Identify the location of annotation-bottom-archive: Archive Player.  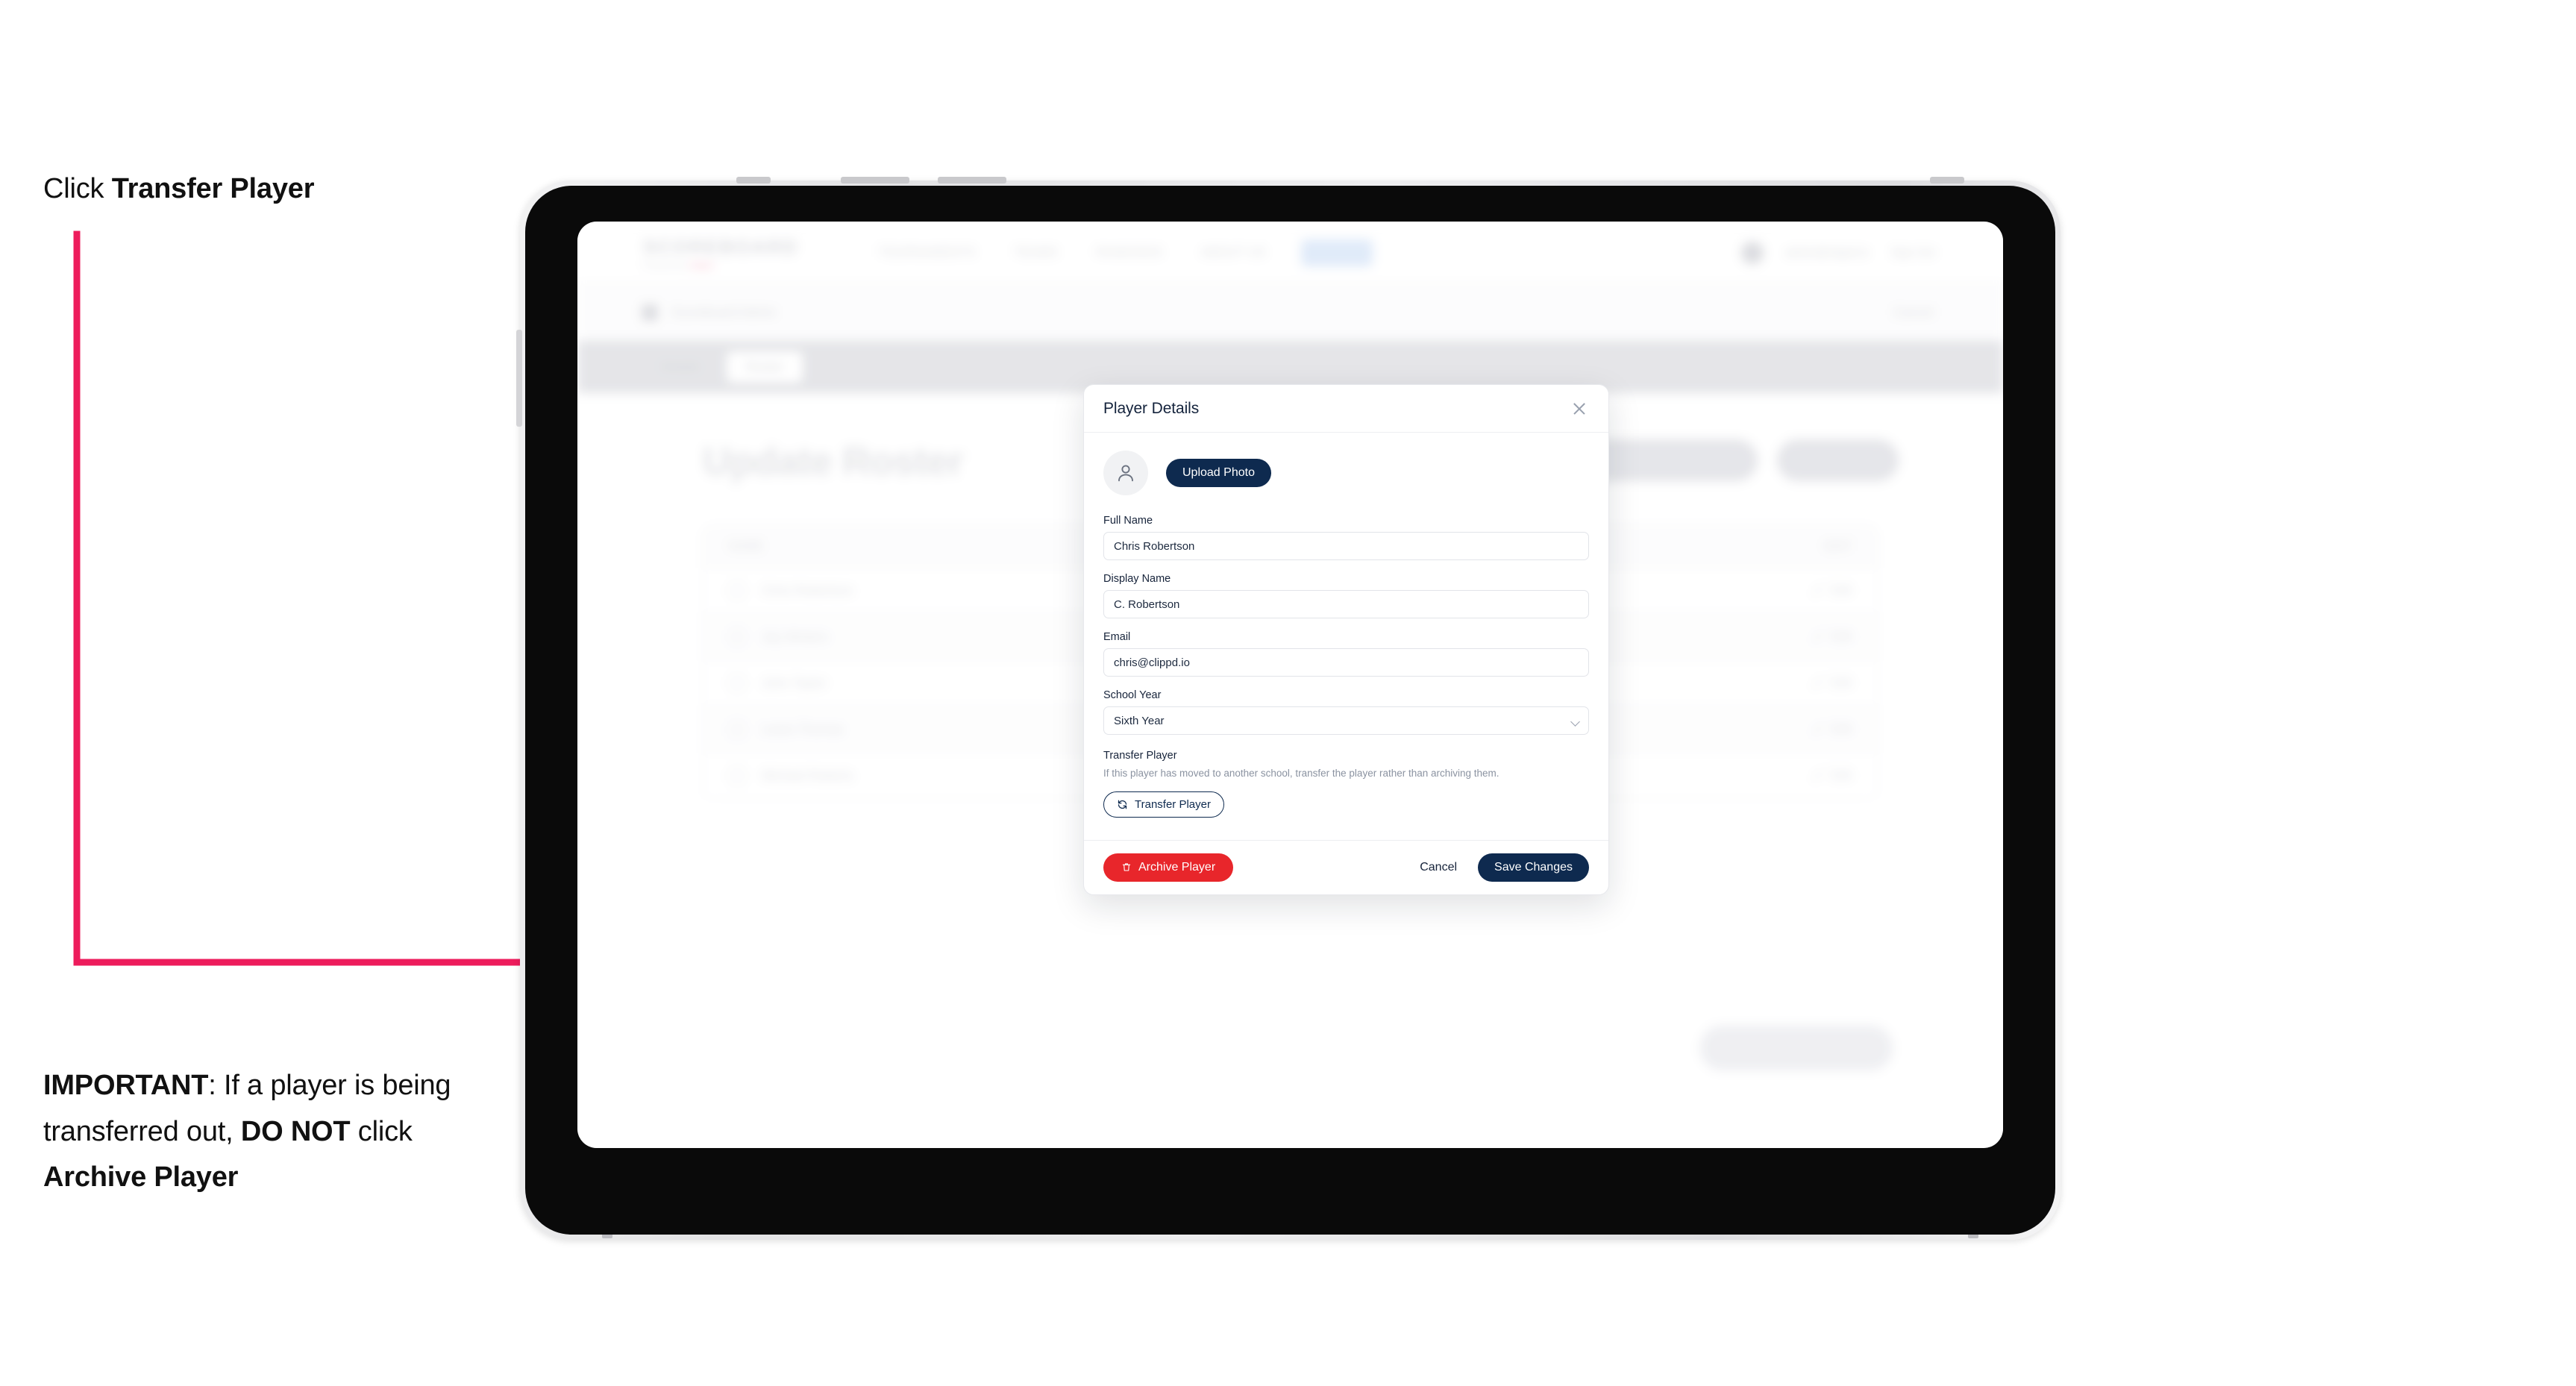
(141, 1177).